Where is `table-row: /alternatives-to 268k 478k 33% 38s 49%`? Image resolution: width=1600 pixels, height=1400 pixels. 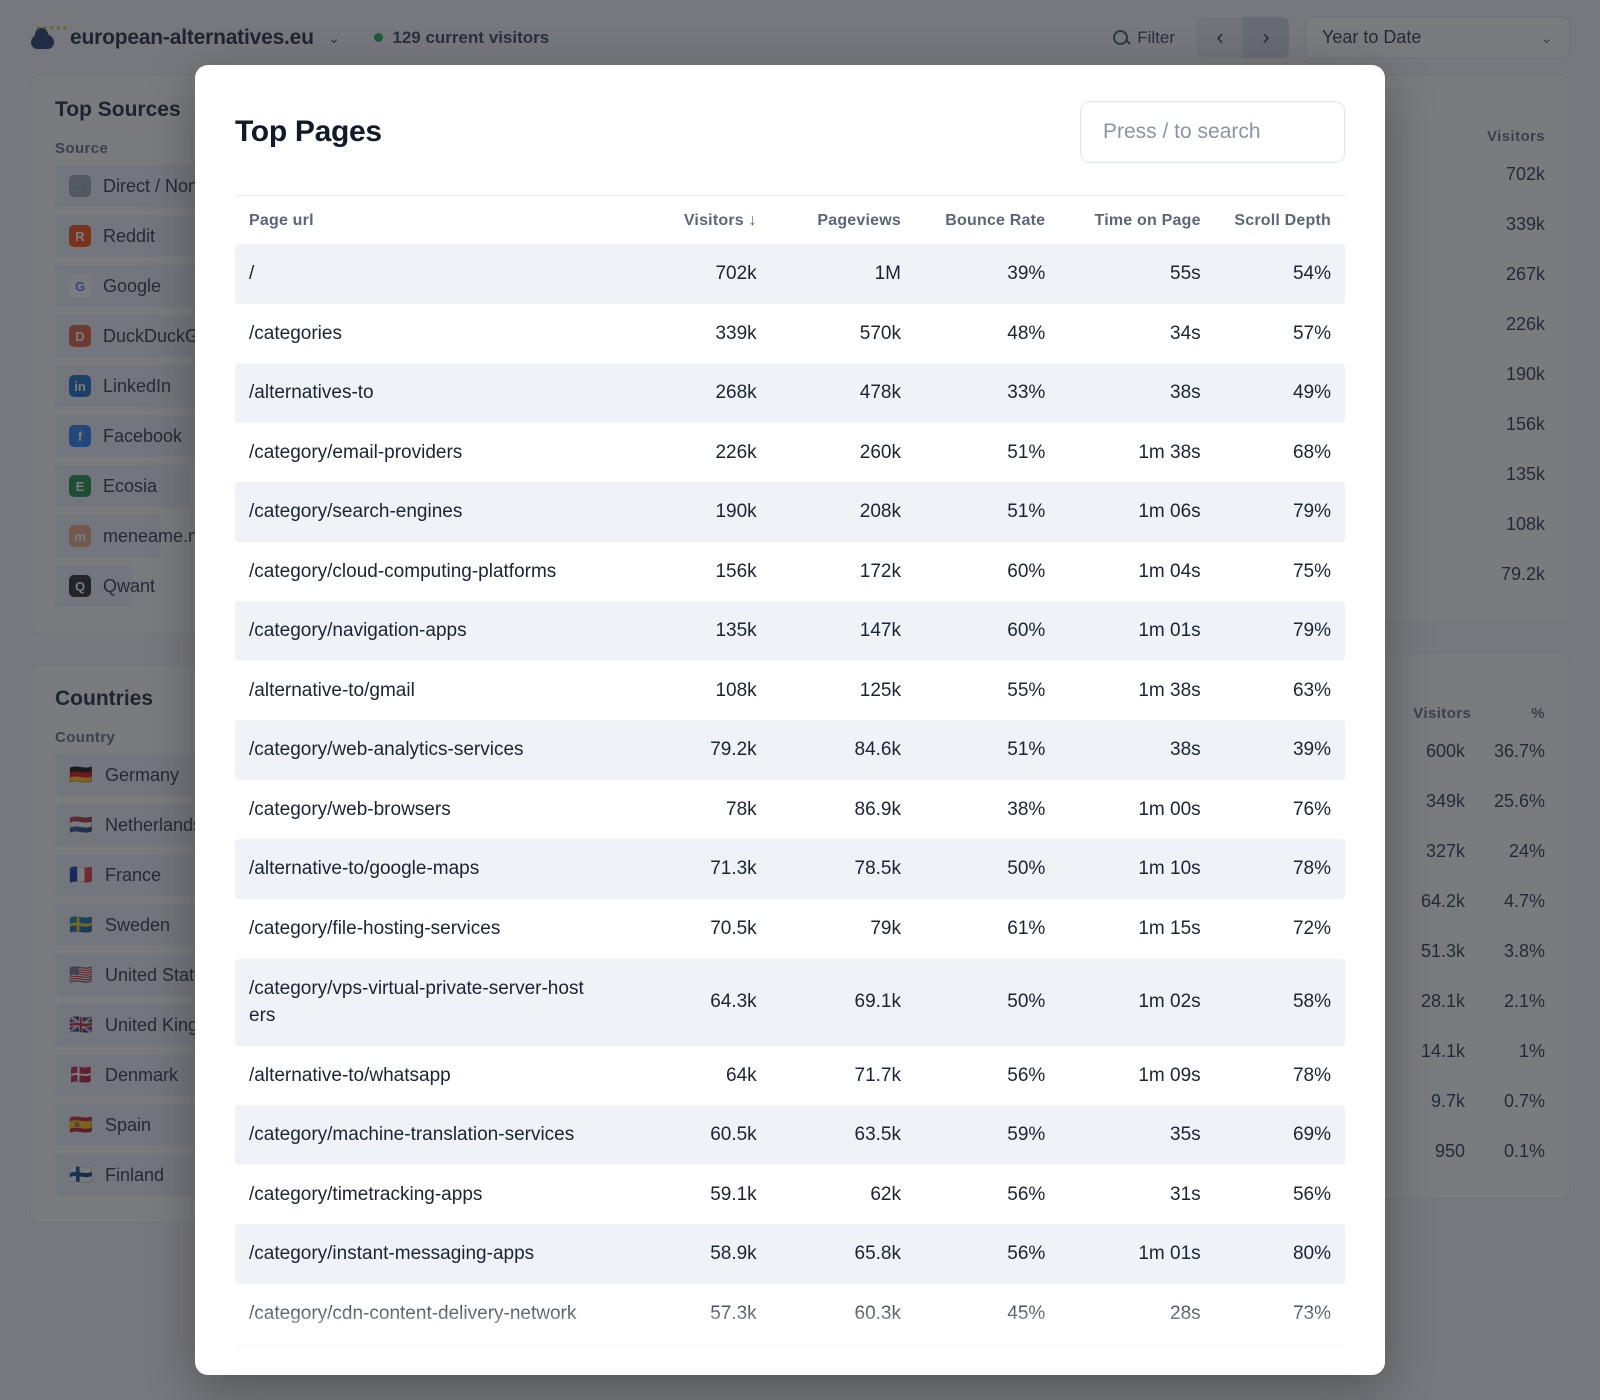 table-row: /alternatives-to 268k 478k 33% 38s 49% is located at coordinates (790, 393).